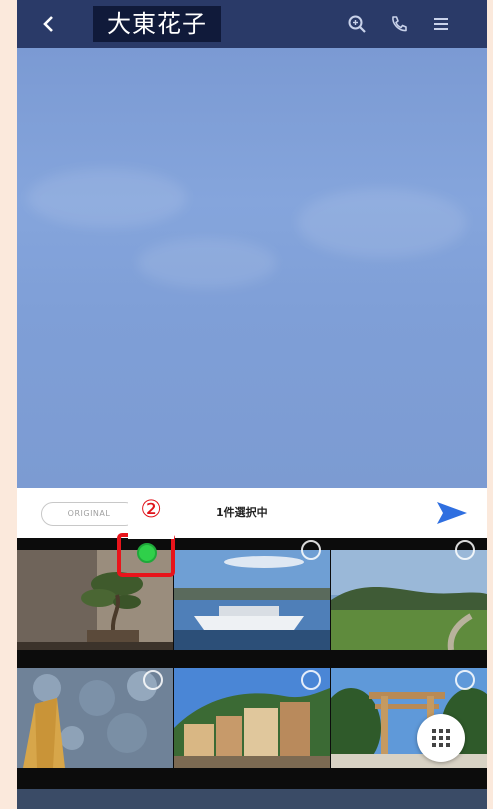  What do you see at coordinates (89, 514) in the screenshot?
I see `original-quality-button: ORIGINAL` at bounding box center [89, 514].